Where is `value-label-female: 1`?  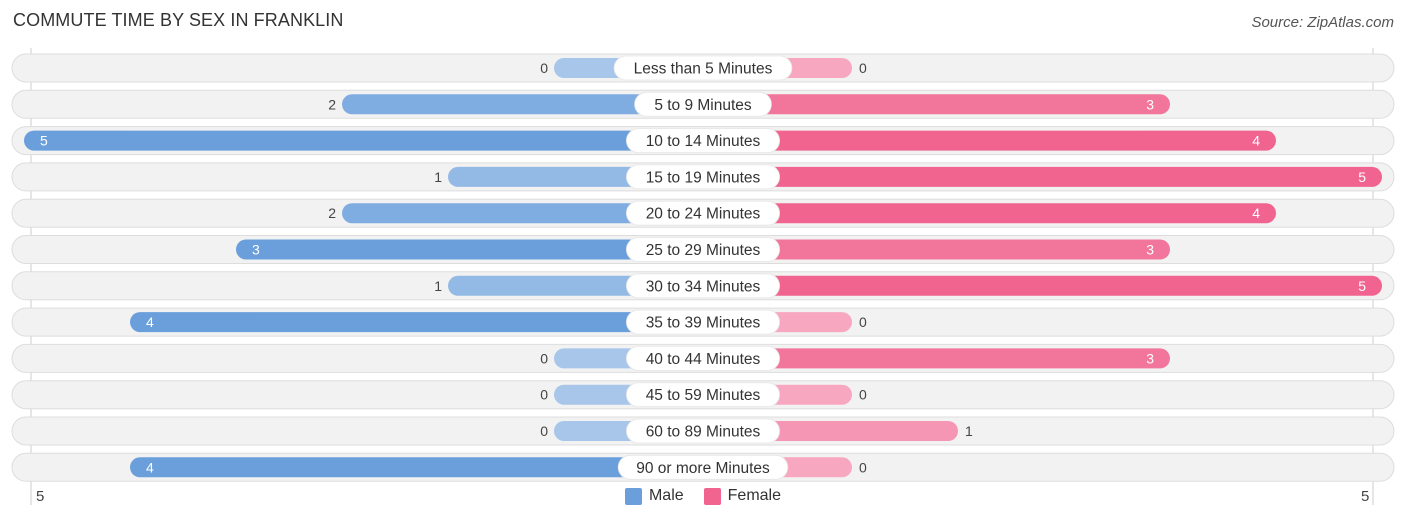 value-label-female: 1 is located at coordinates (969, 431).